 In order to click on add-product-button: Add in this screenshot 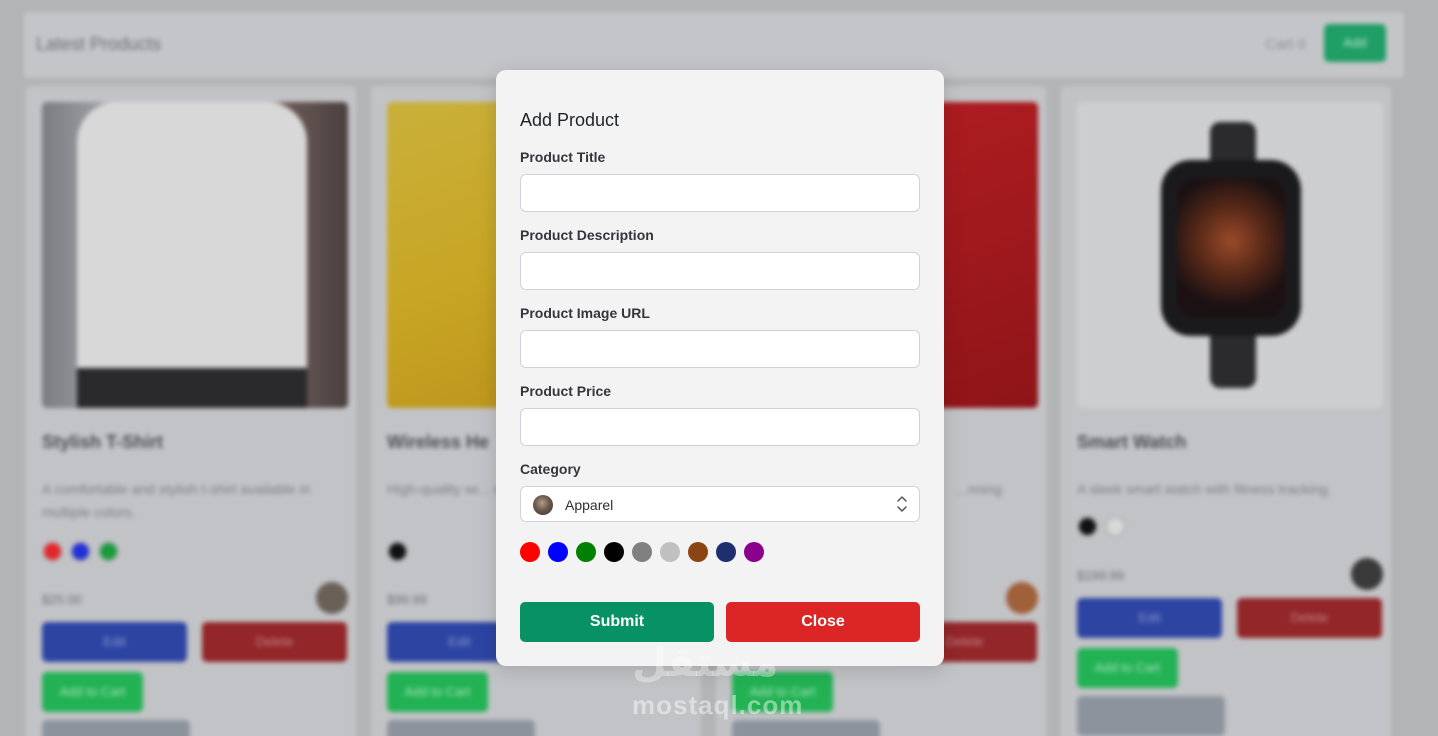, I will do `click(1355, 43)`.